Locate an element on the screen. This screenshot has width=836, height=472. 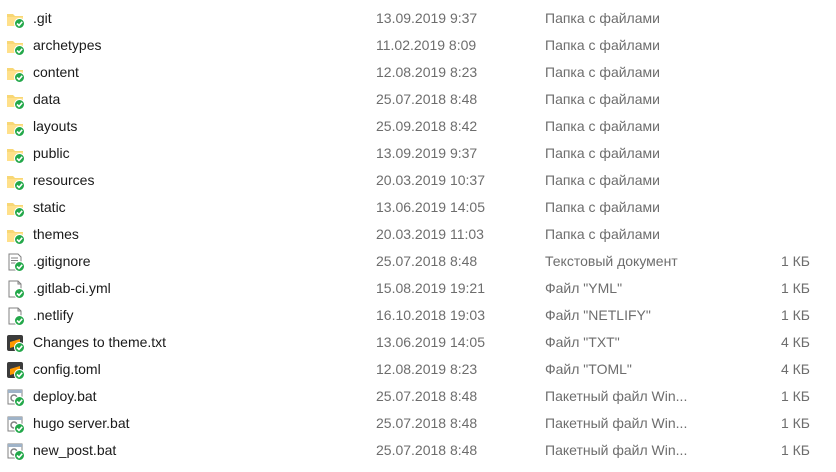
file-name: public is located at coordinates (51, 153).